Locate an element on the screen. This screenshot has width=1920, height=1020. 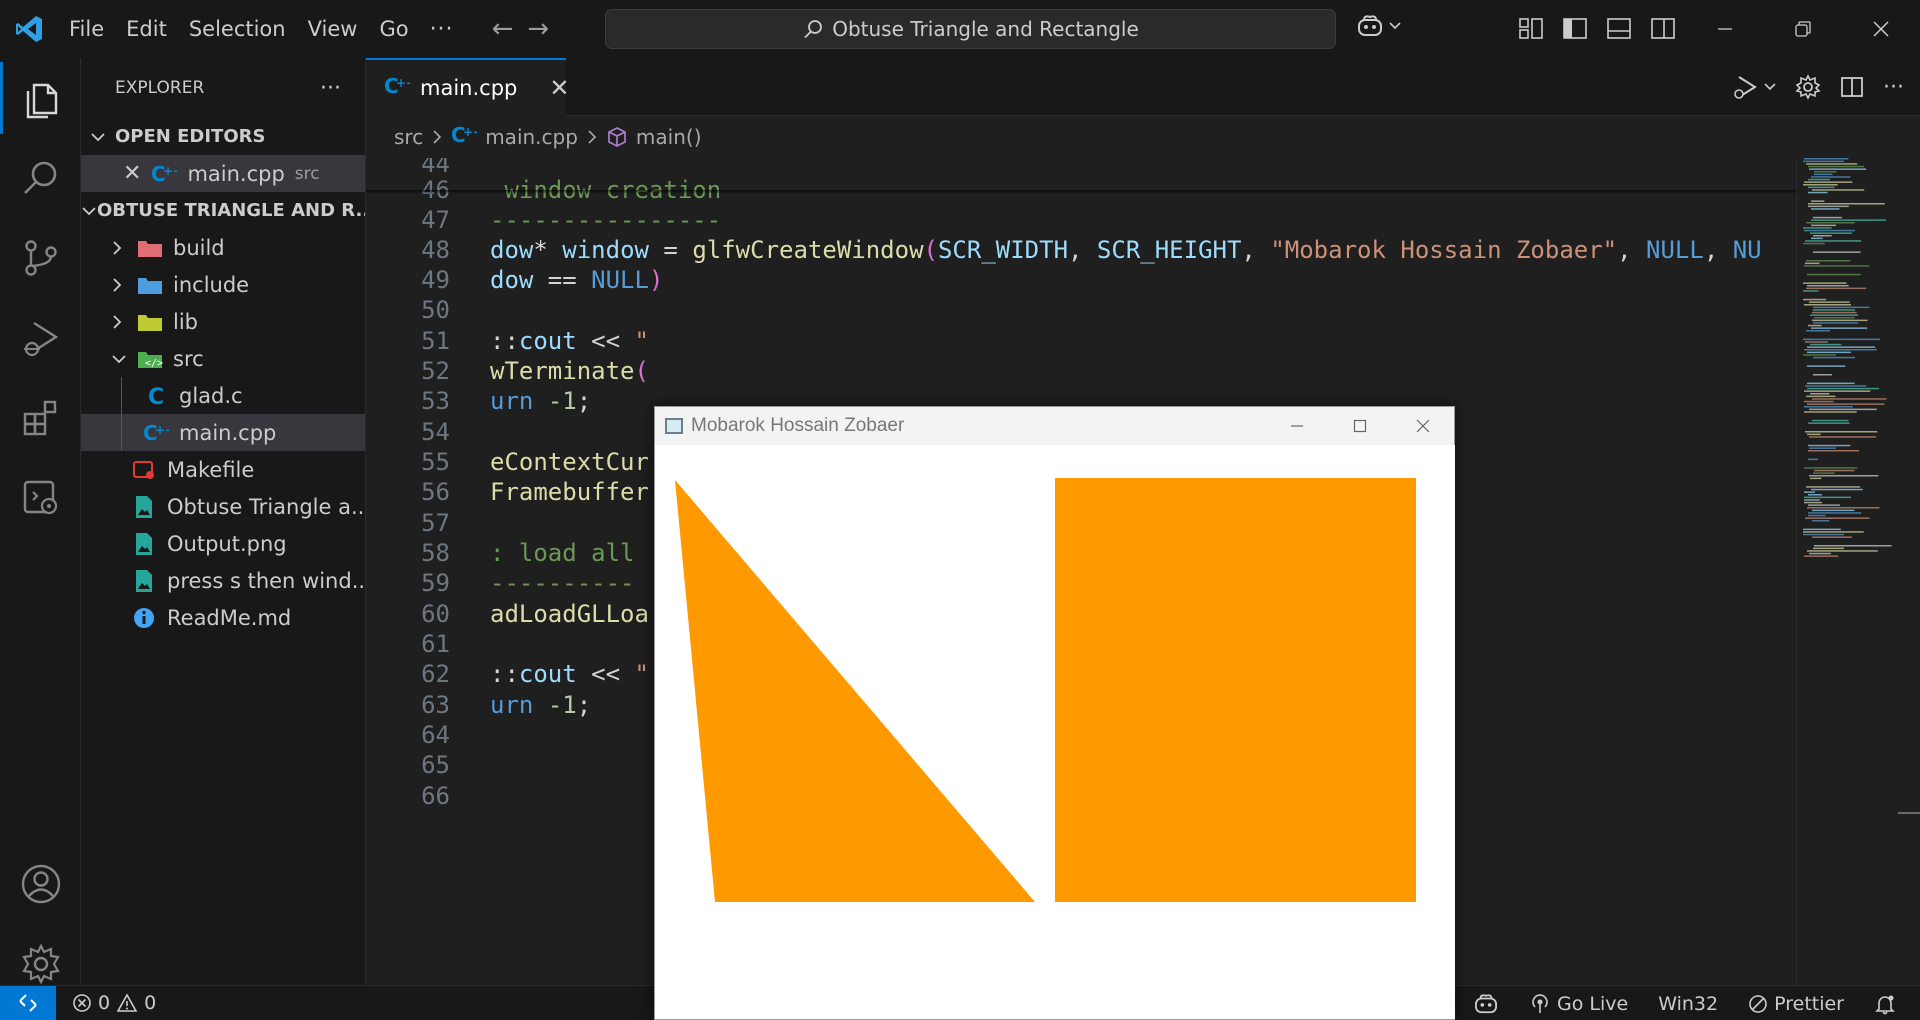
tab-main-cpp: C++ main.cpp ✕ is located at coordinates (467, 87).